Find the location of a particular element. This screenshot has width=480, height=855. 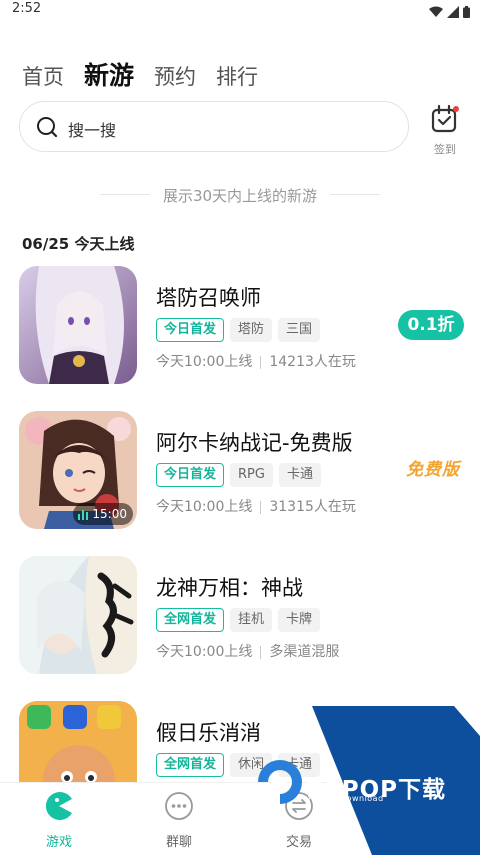

tag-row: 全网首发 休闲 卡通 is located at coordinates (238, 765).